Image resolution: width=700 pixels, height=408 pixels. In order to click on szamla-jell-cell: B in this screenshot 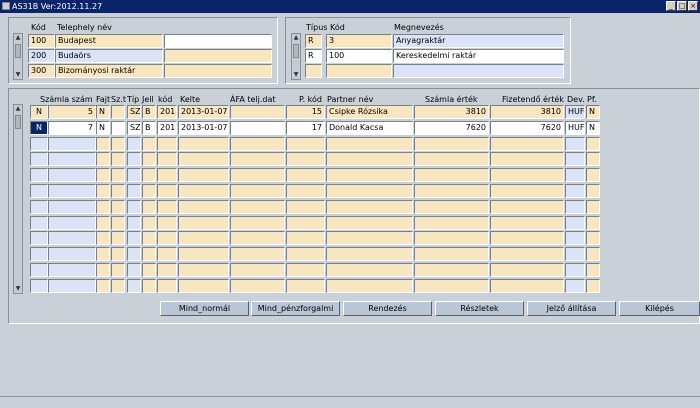, I will do `click(149, 128)`.